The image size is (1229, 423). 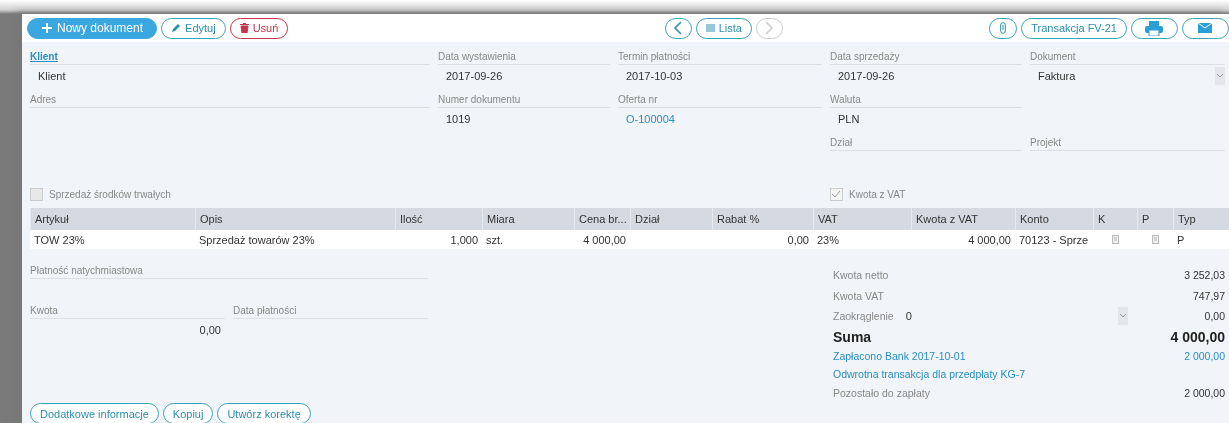 I want to click on summary-value: 4 000,00, so click(x=1197, y=336).